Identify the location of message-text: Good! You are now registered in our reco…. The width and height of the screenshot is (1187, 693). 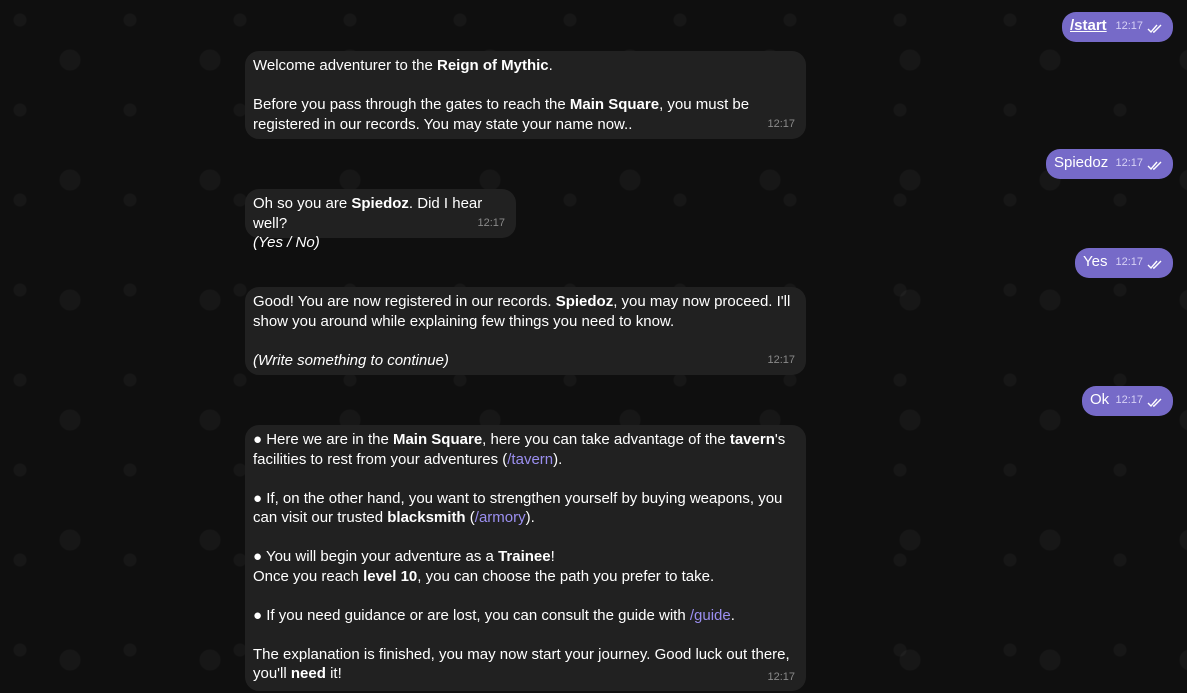
(522, 301).